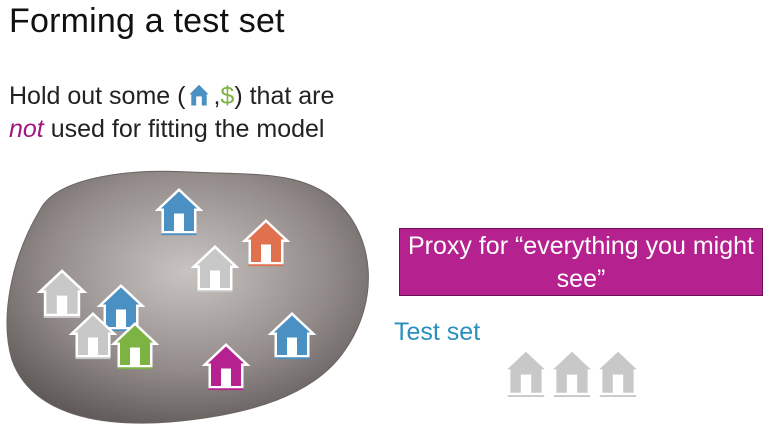 The image size is (767, 430). I want to click on line2-rest: used for fitting the model, so click(184, 129).